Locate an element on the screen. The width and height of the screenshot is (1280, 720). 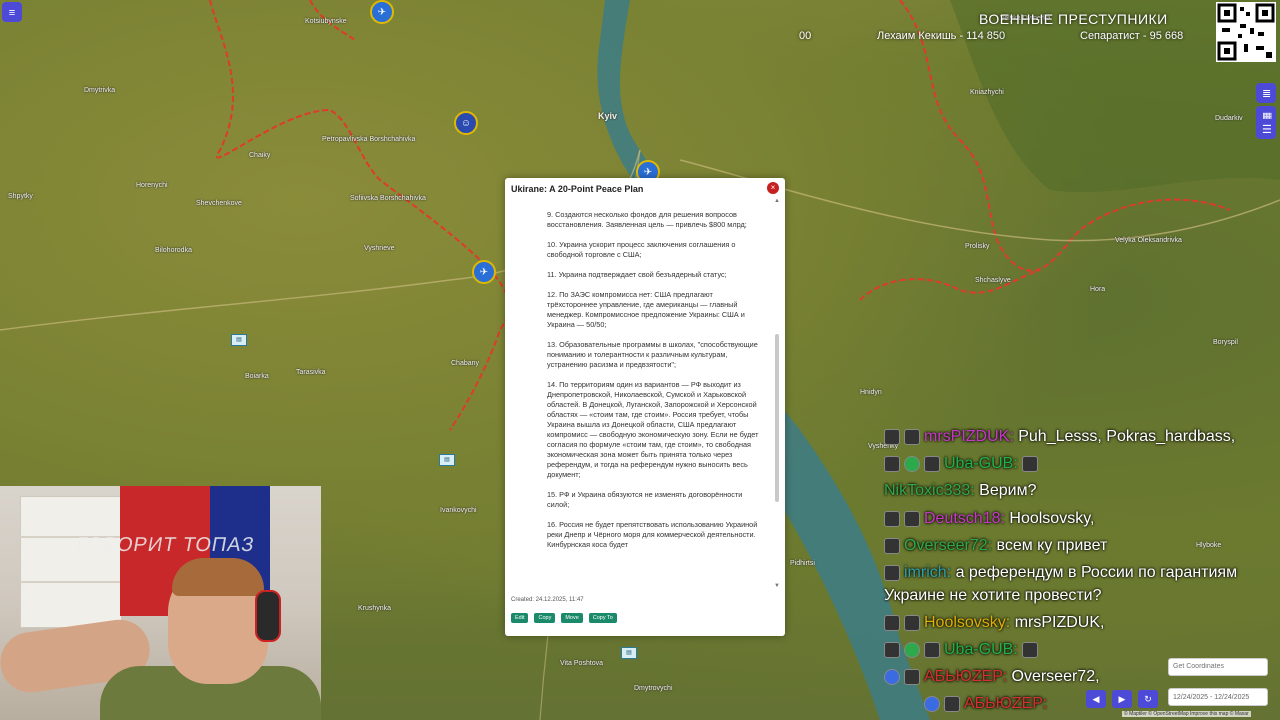
place-label: Shpytky is located at coordinates (20, 196).